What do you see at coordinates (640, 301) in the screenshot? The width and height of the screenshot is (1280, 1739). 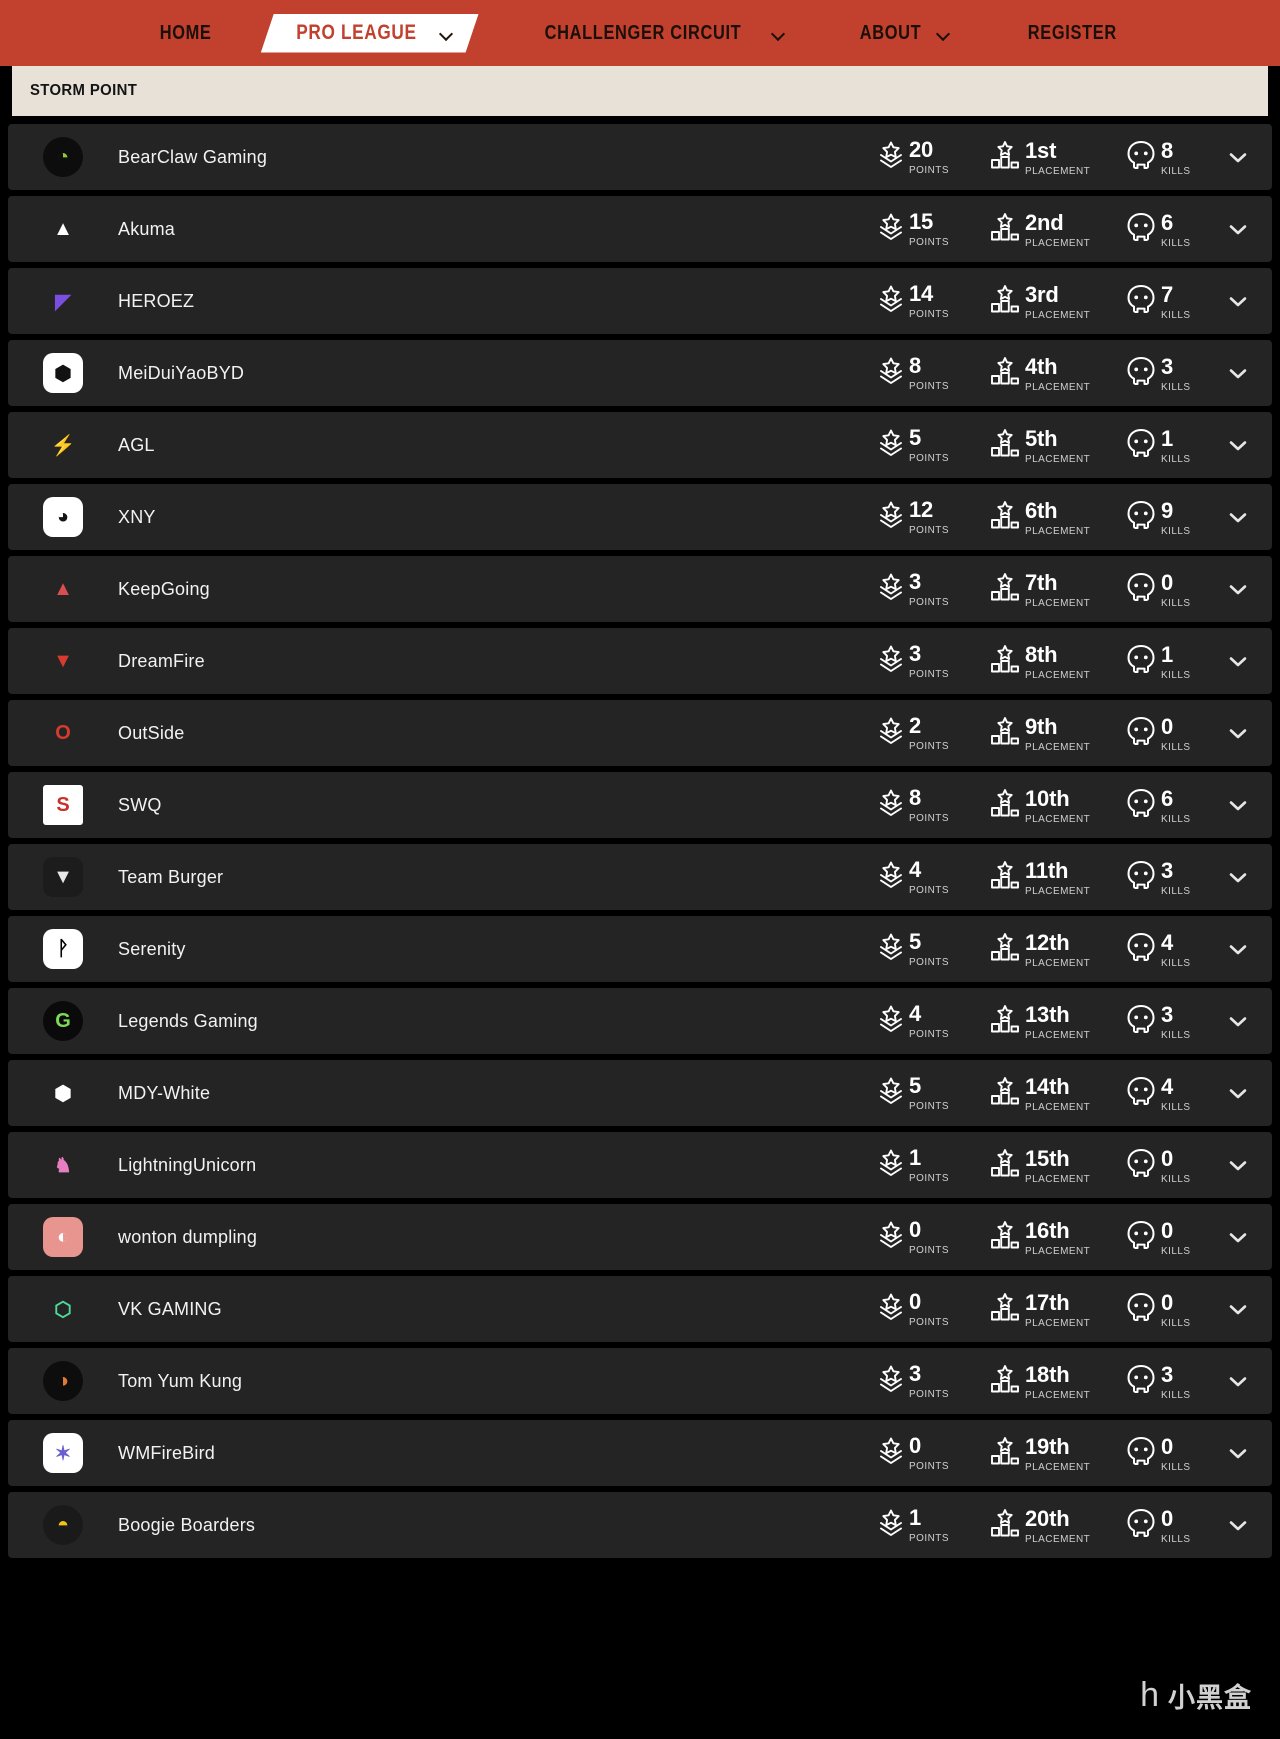 I see `table-row: ◤ HEROEZ 14 POINTS 3rd PLACEMENT 7 KILLS` at bounding box center [640, 301].